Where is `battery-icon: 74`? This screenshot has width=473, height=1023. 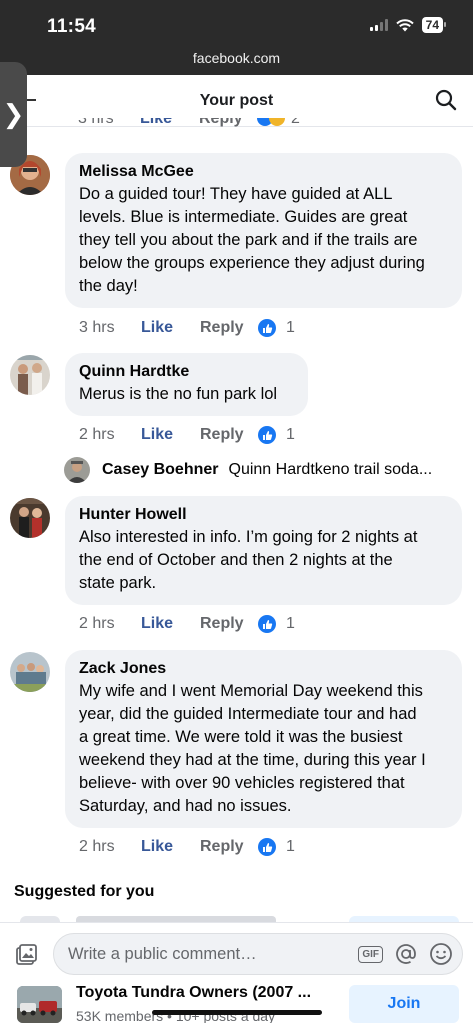
battery-icon: 74 is located at coordinates (434, 25).